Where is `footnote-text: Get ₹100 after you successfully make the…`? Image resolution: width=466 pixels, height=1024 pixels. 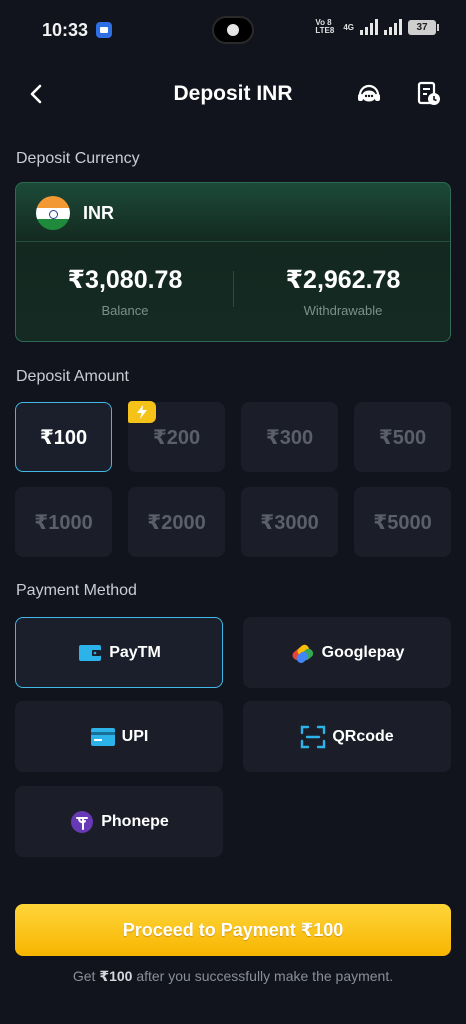
footnote-text: Get ₹100 after you successfully make the… is located at coordinates (233, 976).